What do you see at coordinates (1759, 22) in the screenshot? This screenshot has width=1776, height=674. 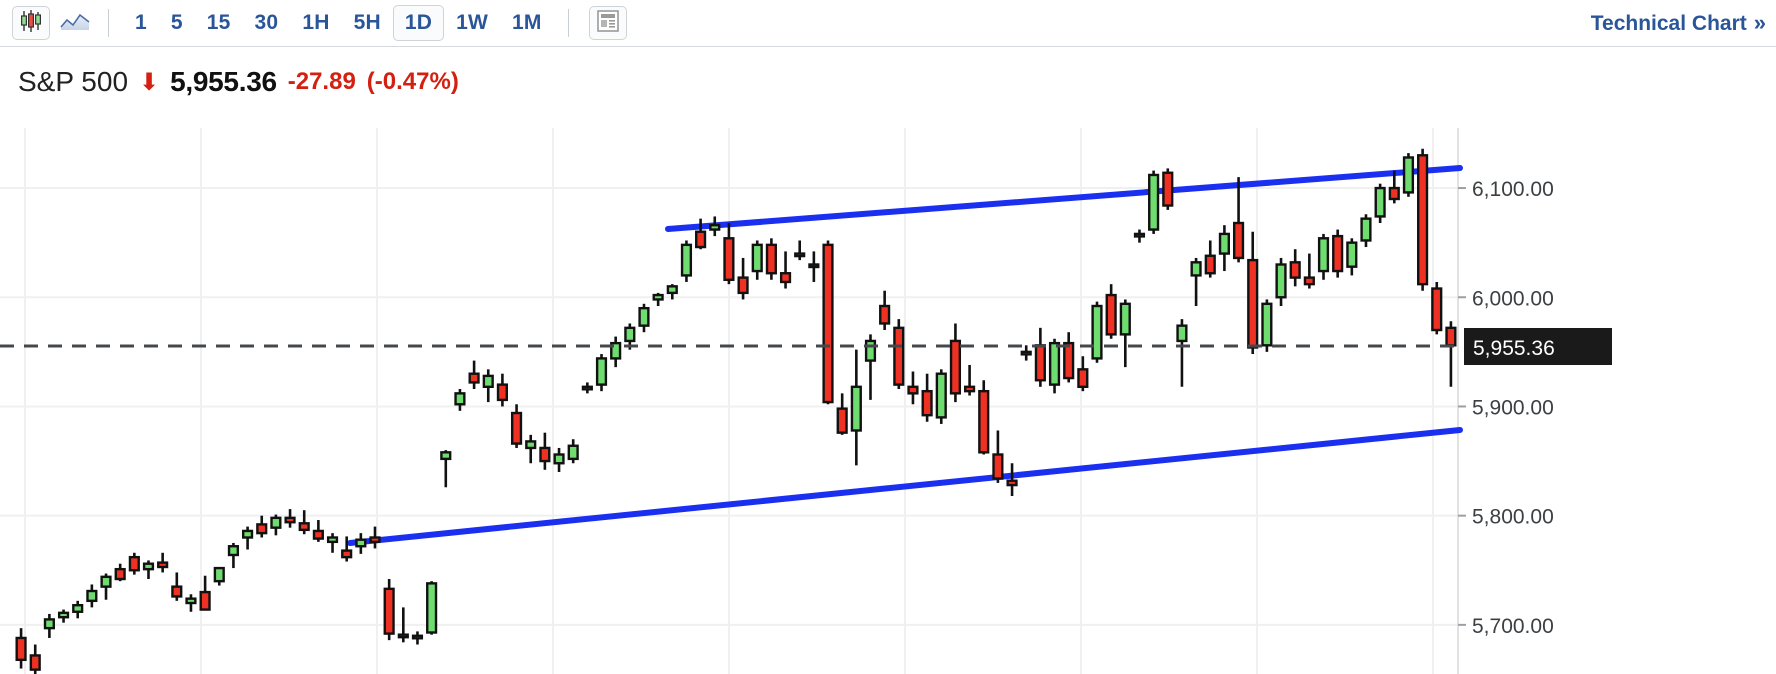 I see `double-chevron-right-icon: »` at bounding box center [1759, 22].